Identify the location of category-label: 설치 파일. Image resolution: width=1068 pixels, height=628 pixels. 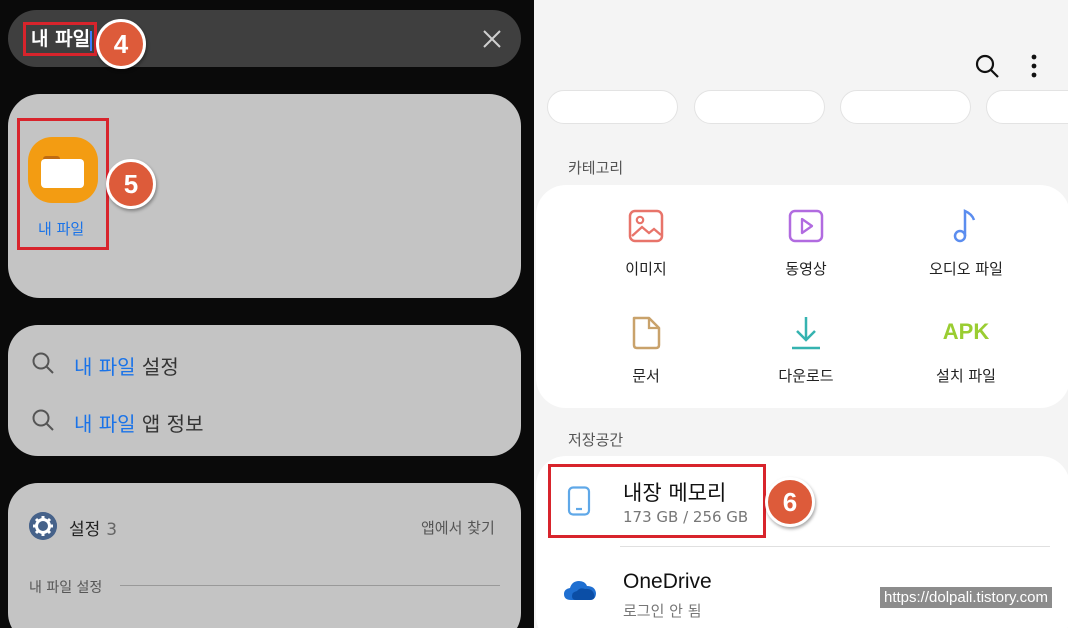
(966, 376).